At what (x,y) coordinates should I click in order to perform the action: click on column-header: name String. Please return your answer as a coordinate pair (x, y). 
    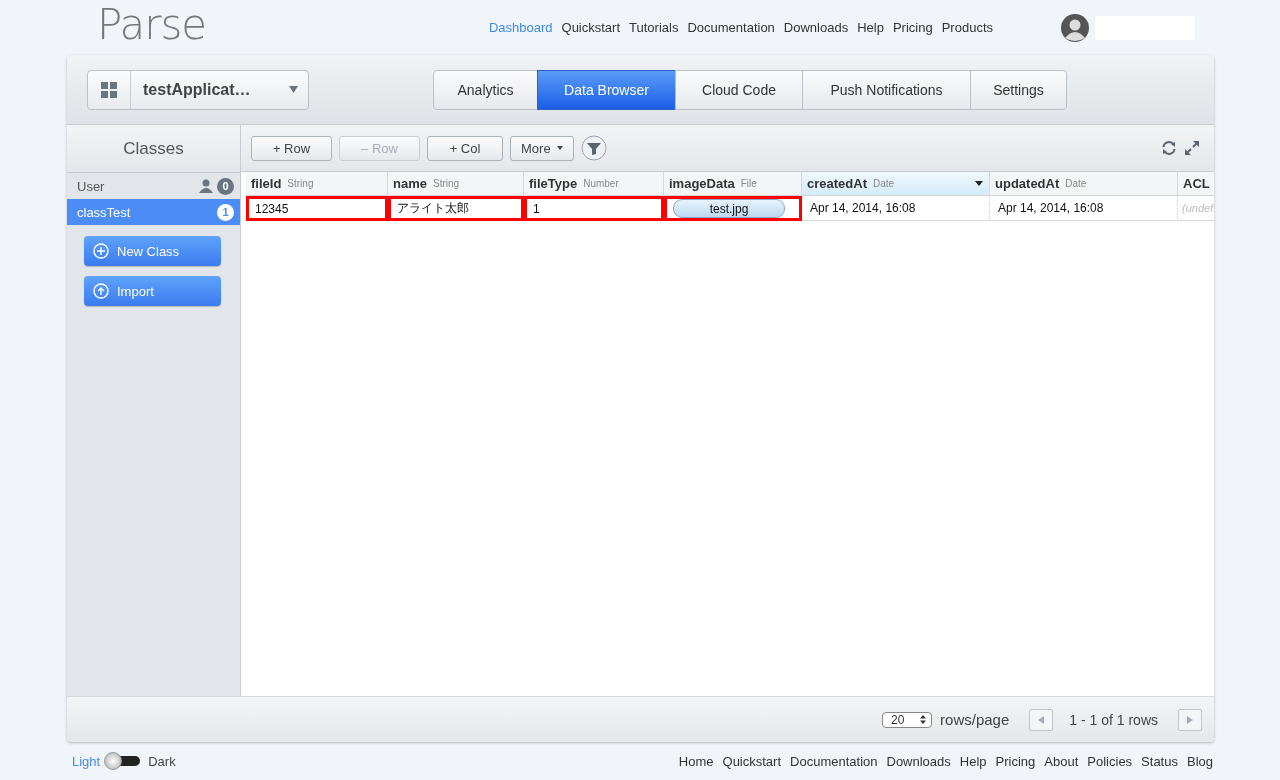
    Looking at the image, I should click on (456, 184).